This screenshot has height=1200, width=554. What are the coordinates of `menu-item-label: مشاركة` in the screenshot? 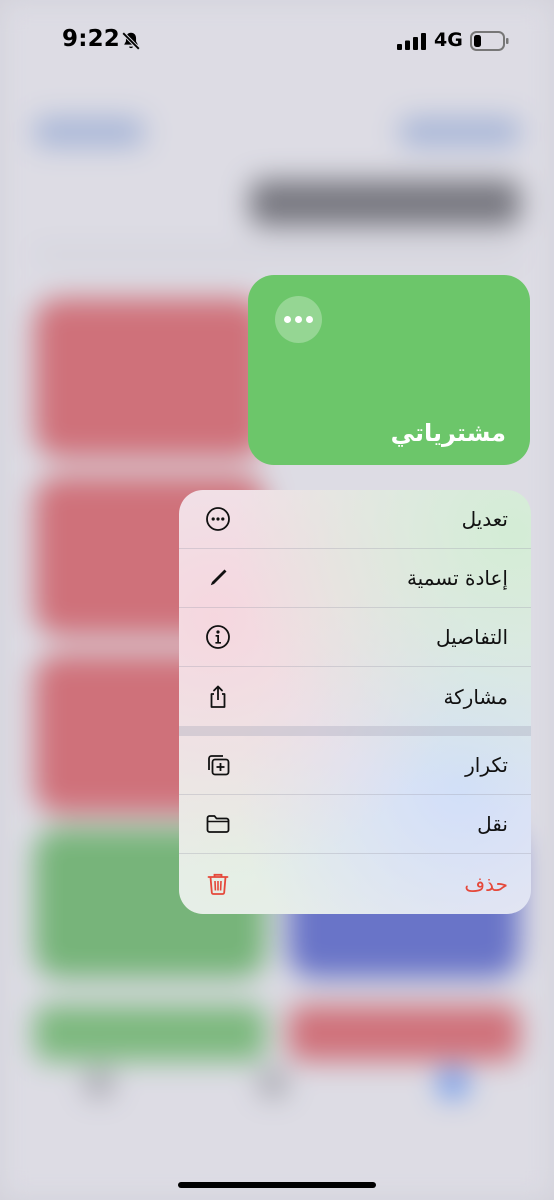 It's located at (475, 696).